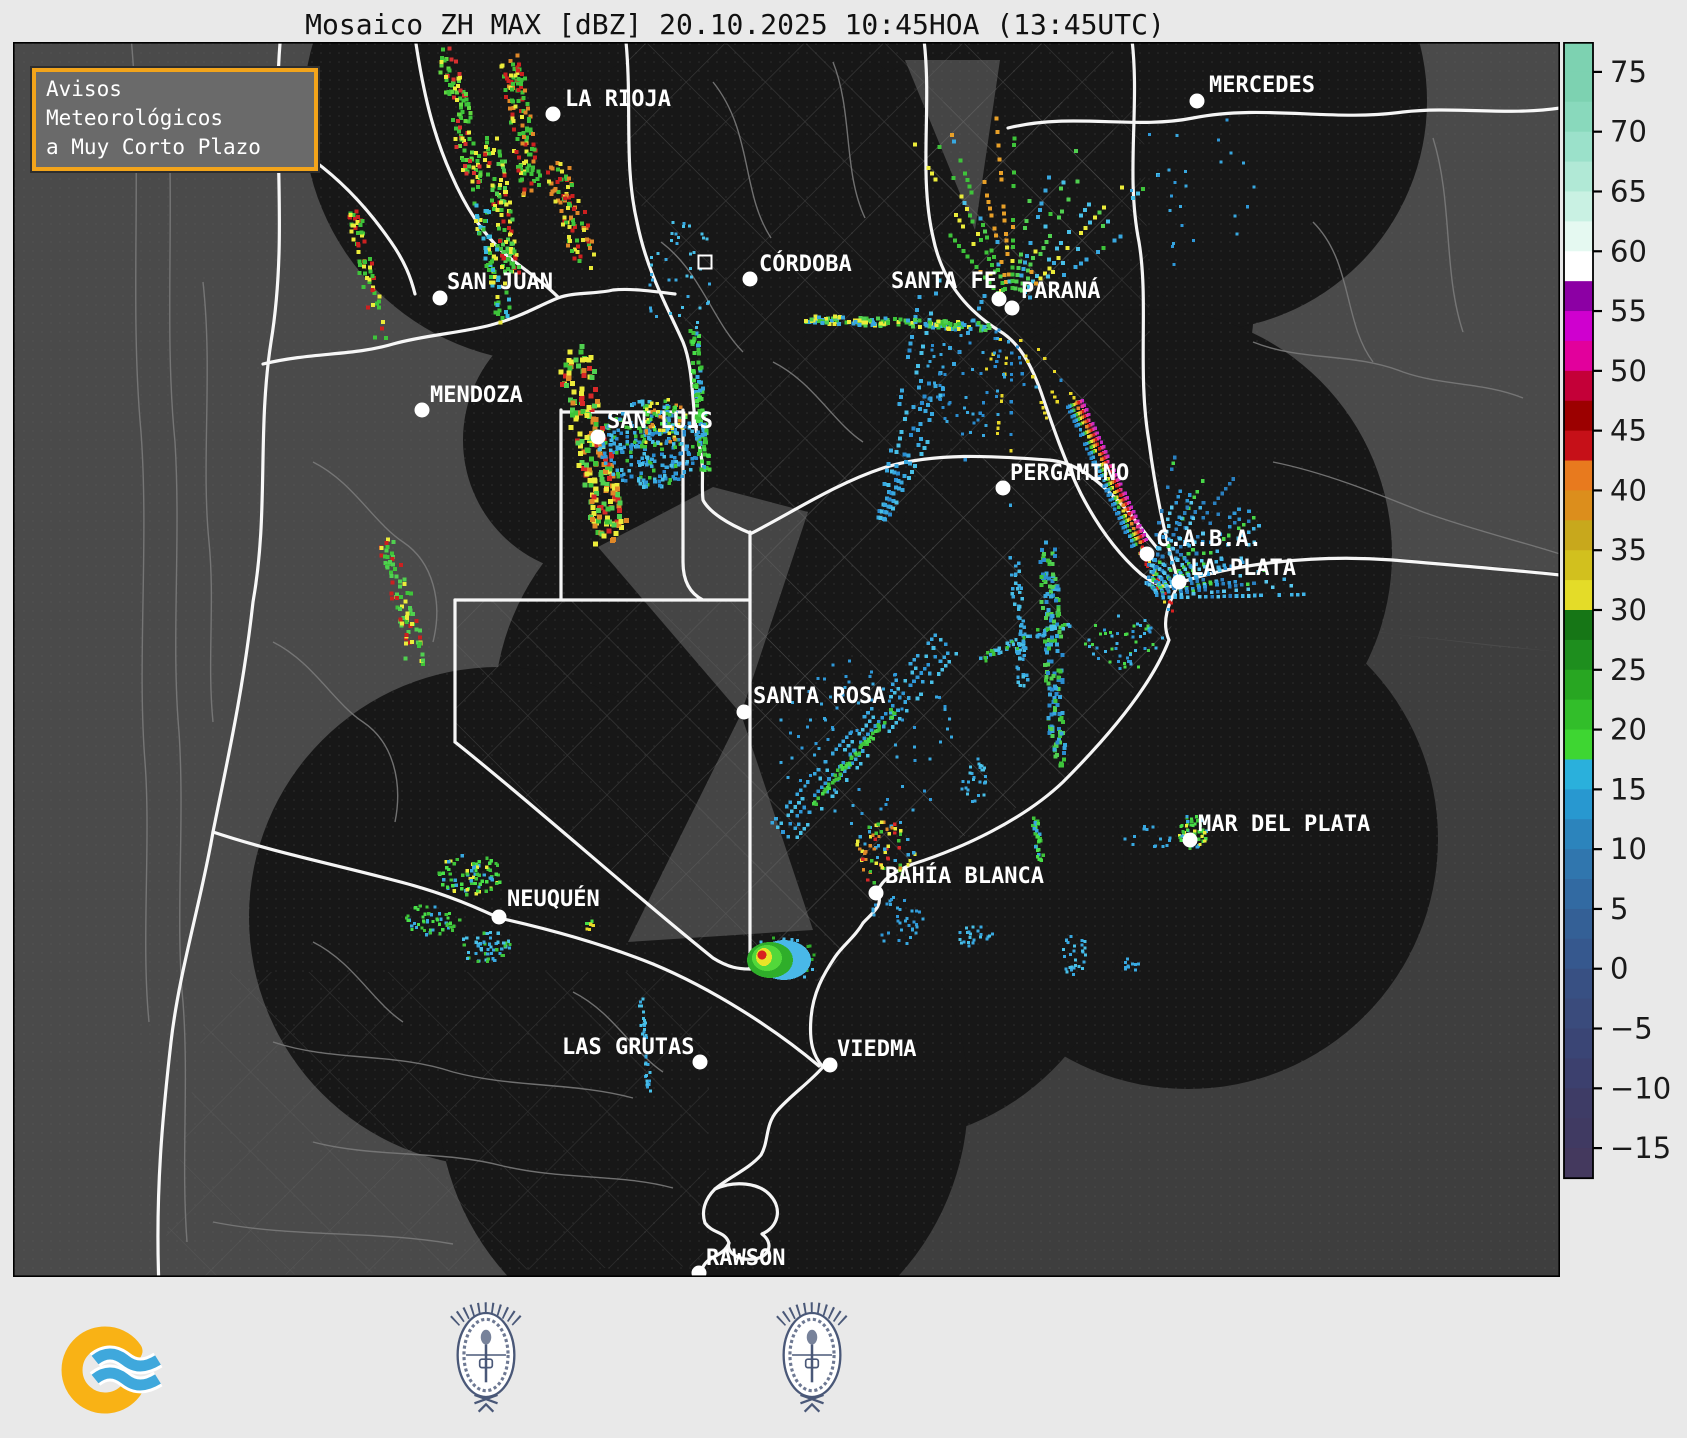  What do you see at coordinates (1628, 730) in the screenshot?
I see `colorbar-tick-label: 20` at bounding box center [1628, 730].